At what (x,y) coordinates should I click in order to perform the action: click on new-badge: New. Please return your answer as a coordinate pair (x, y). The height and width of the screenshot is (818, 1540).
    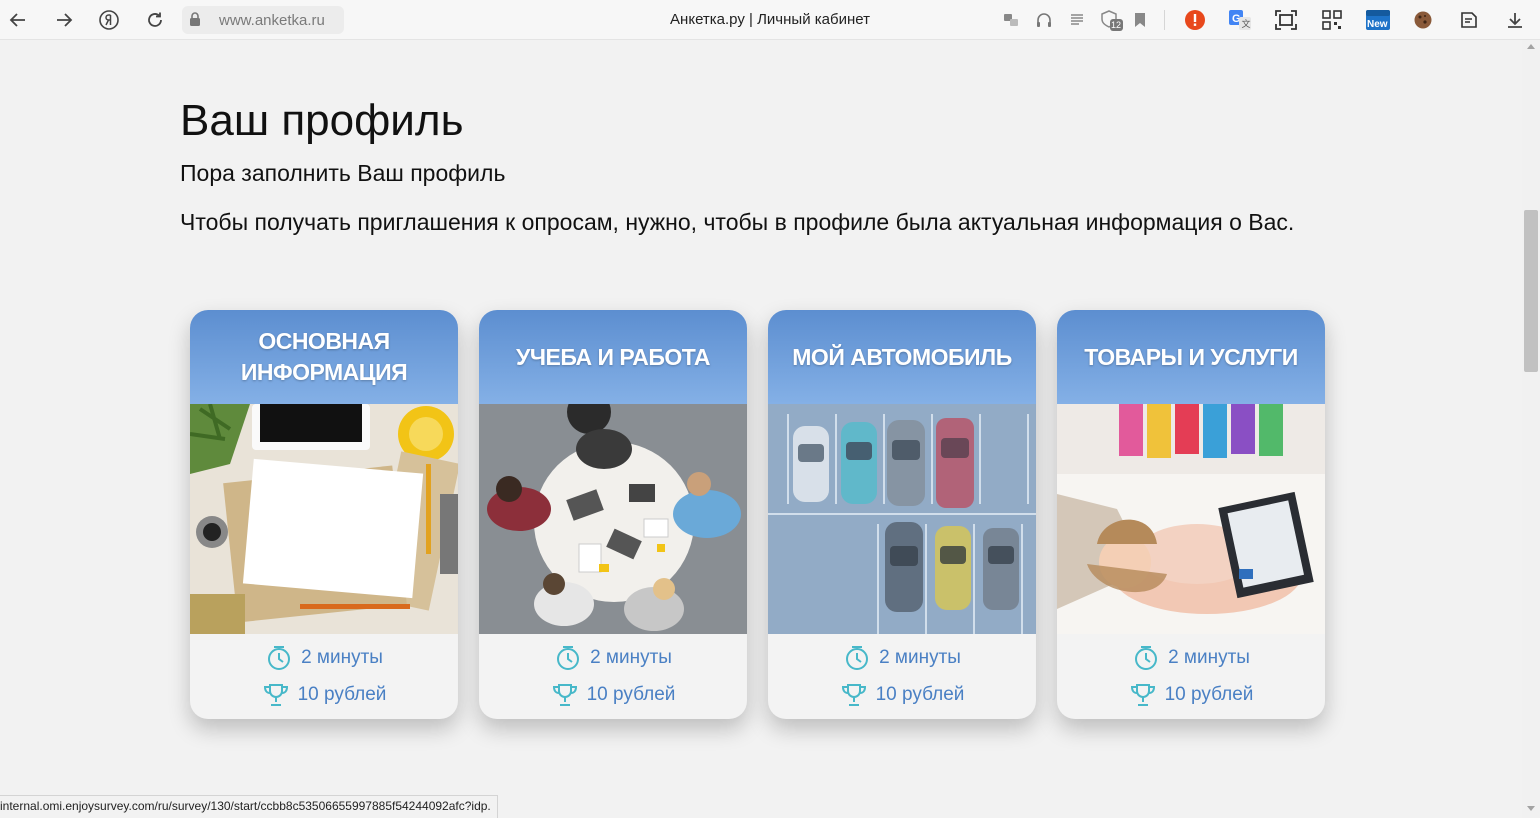
    Looking at the image, I should click on (1377, 24).